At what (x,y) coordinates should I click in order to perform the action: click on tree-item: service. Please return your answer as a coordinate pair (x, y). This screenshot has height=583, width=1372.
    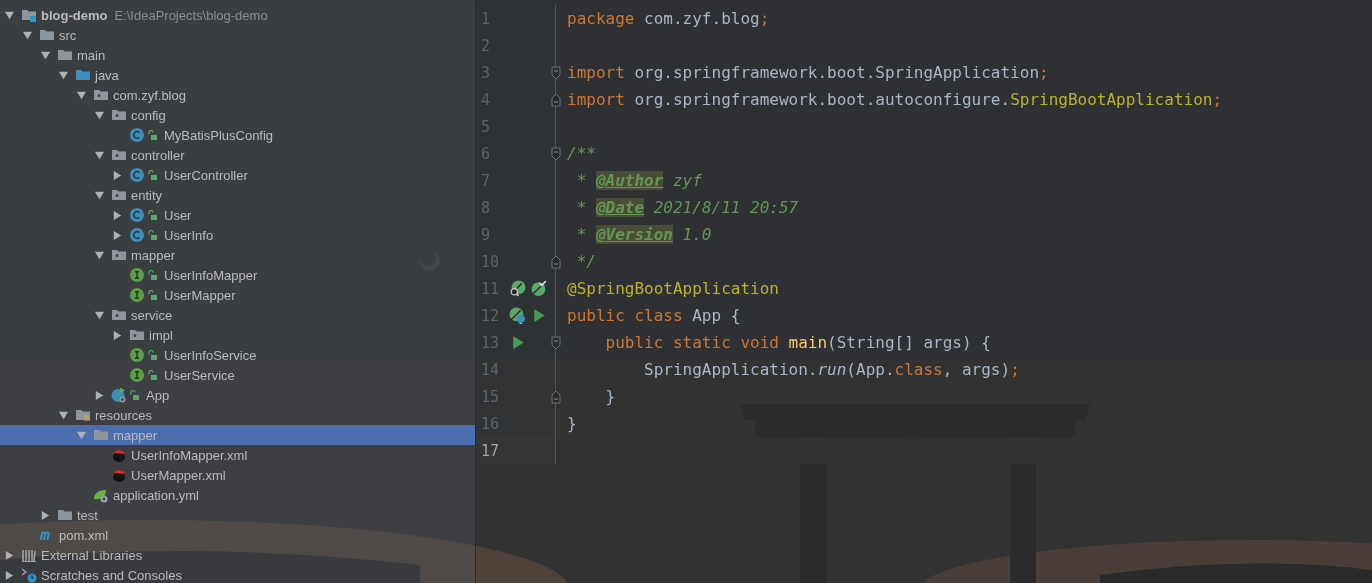
    Looking at the image, I should click on (237, 315).